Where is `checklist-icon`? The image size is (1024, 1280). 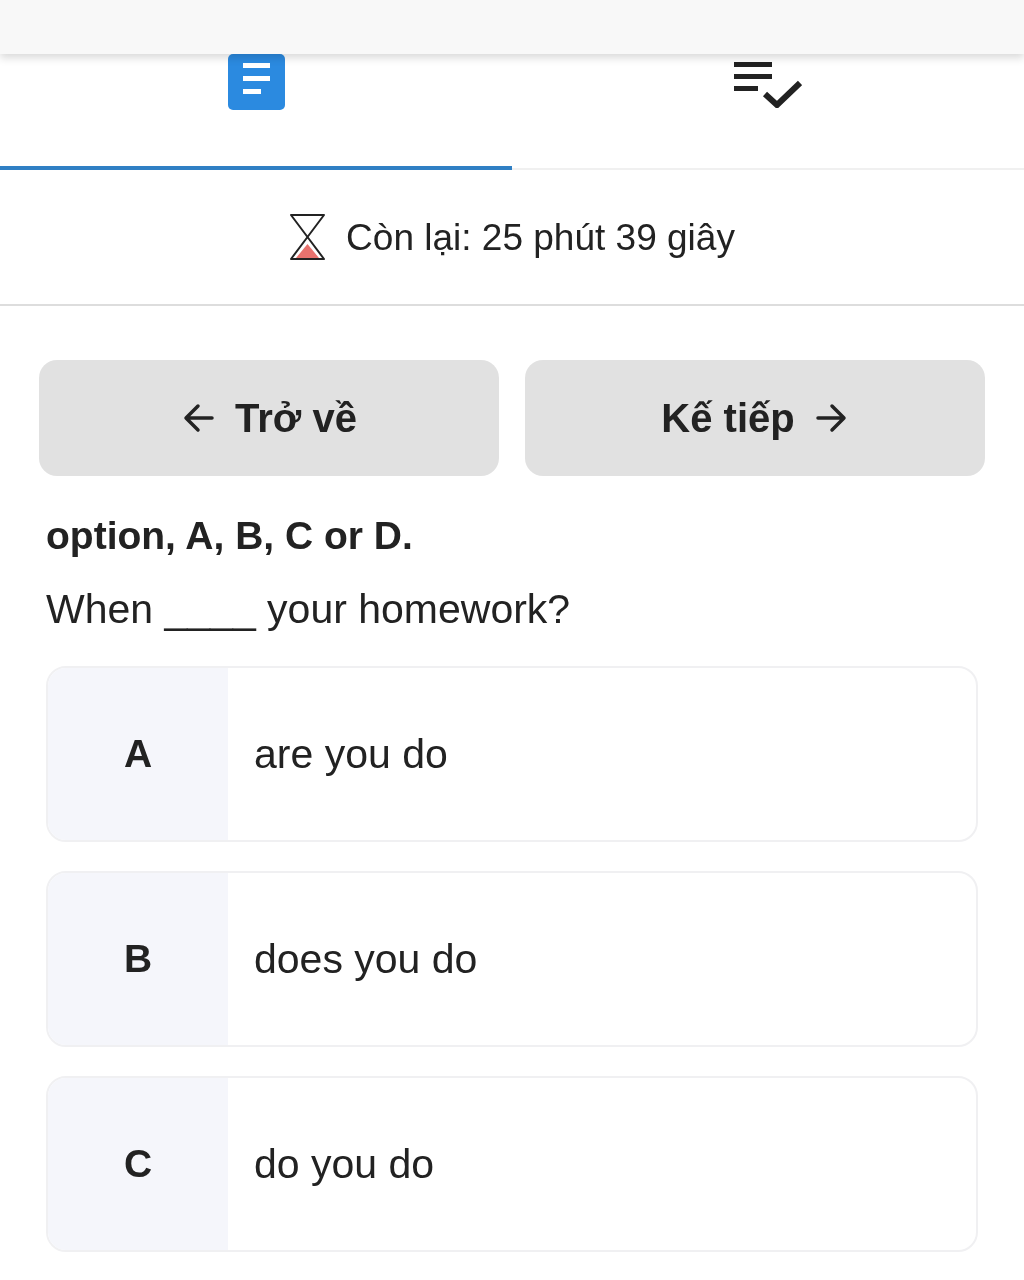
checklist-icon is located at coordinates (768, 85).